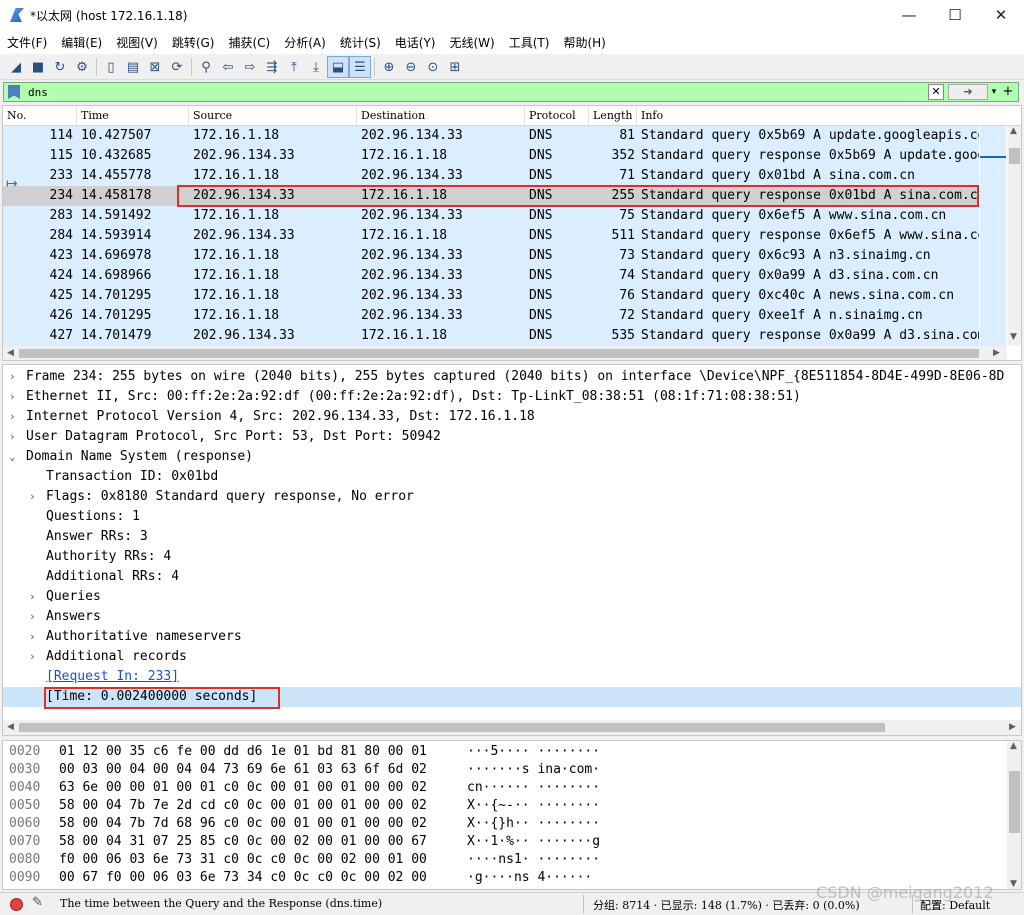 Image resolution: width=1024 pixels, height=915 pixels. Describe the element at coordinates (1013, 131) in the screenshot. I see `scroll-up-icon: ▲` at that location.